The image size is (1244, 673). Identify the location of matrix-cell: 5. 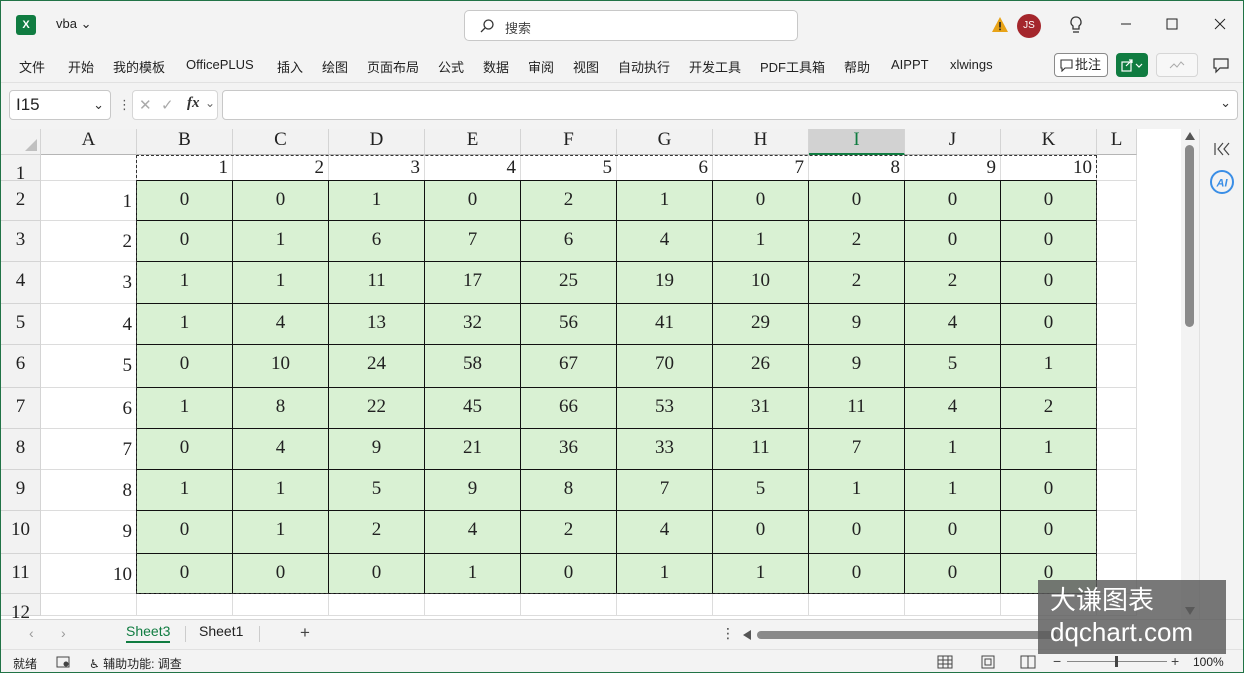
(760, 490).